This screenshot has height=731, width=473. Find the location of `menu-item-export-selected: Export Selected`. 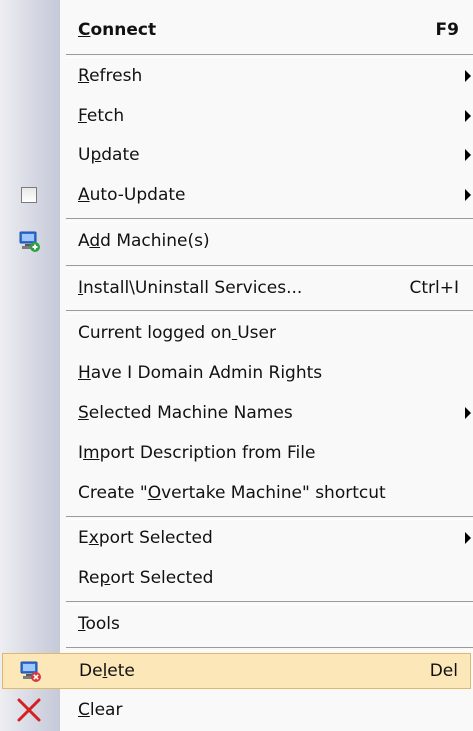

menu-item-export-selected: Export Selected is located at coordinates (236, 538).